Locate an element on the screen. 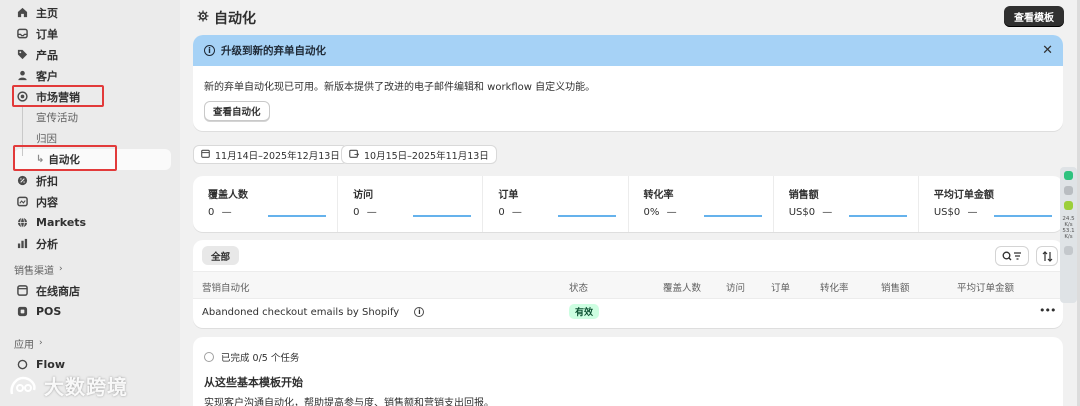 The height and width of the screenshot is (406, 1080). speed-unit: K/s is located at coordinates (1068, 237).